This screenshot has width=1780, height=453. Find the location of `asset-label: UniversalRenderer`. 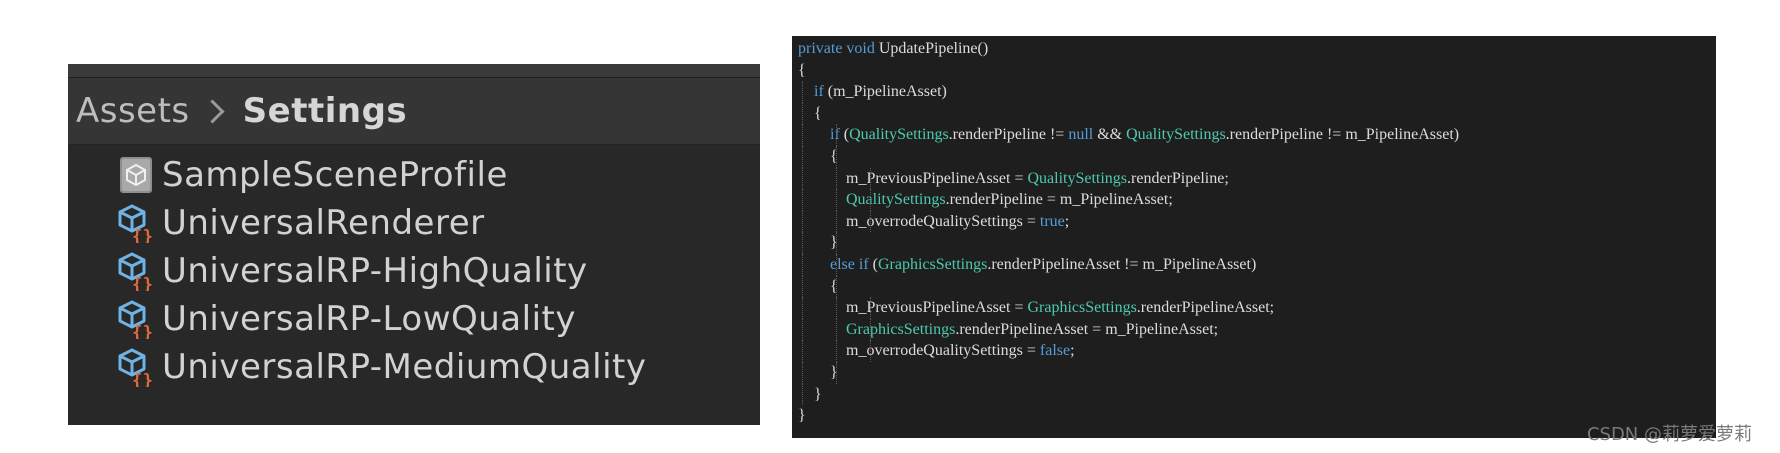

asset-label: UniversalRenderer is located at coordinates (323, 223).